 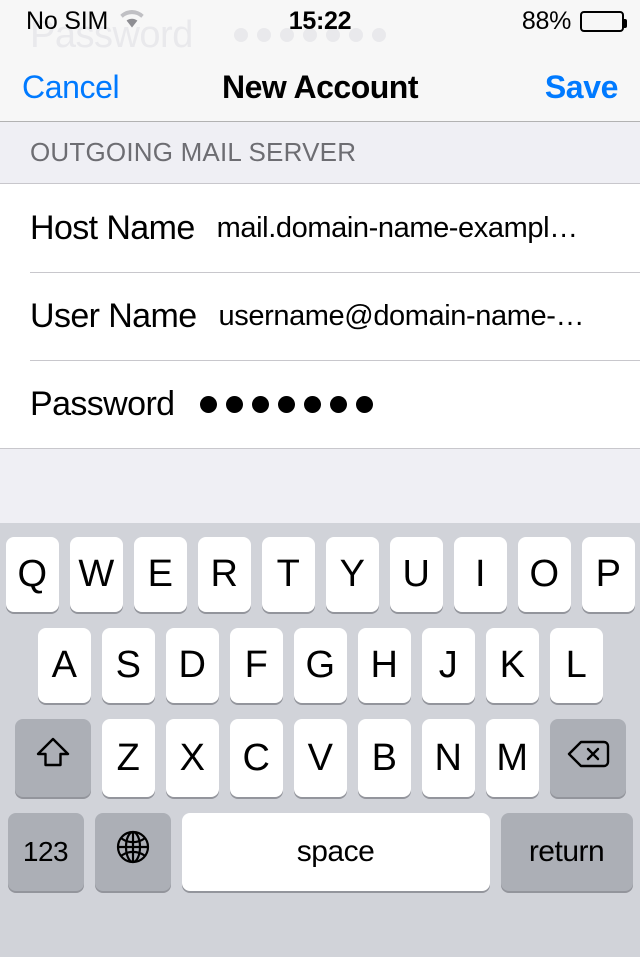 What do you see at coordinates (448, 758) in the screenshot?
I see `key-n: N` at bounding box center [448, 758].